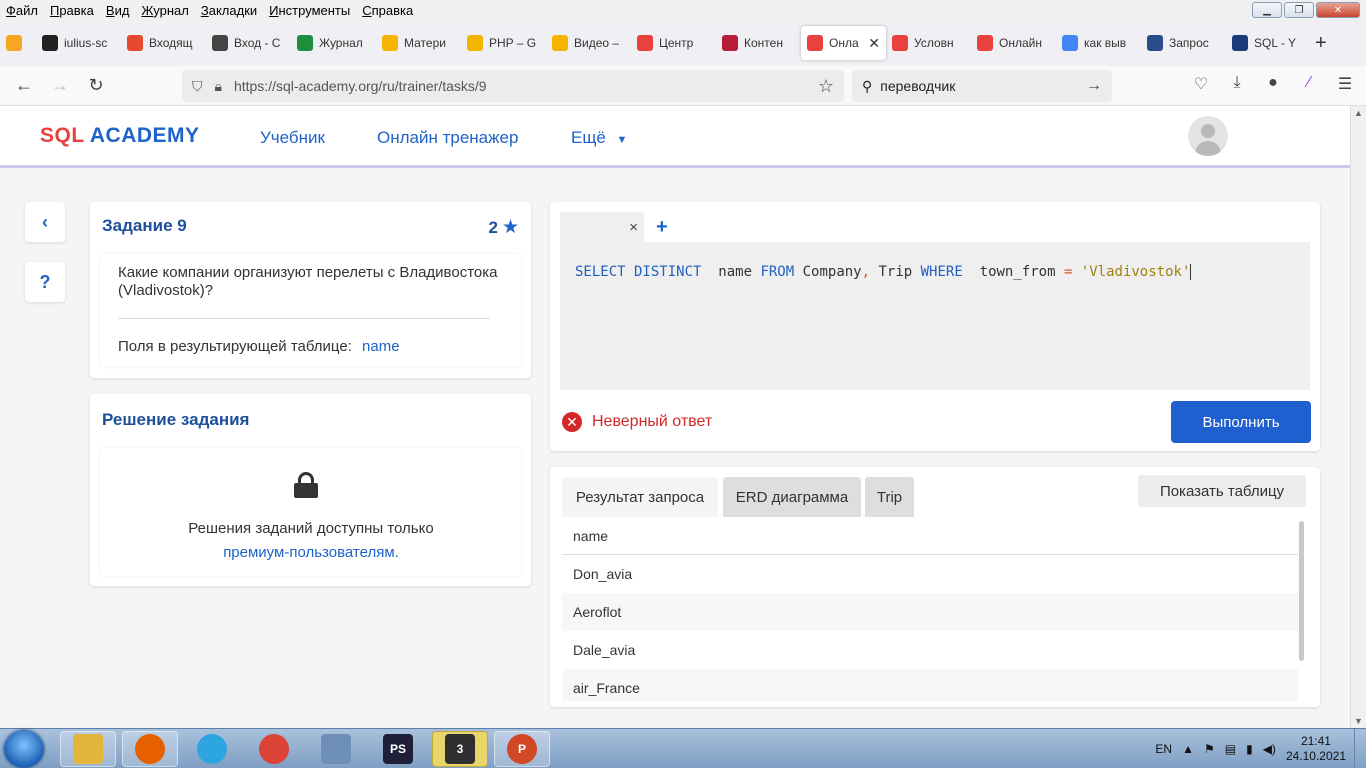  I want to click on close-window-button: ✕, so click(1338, 10).